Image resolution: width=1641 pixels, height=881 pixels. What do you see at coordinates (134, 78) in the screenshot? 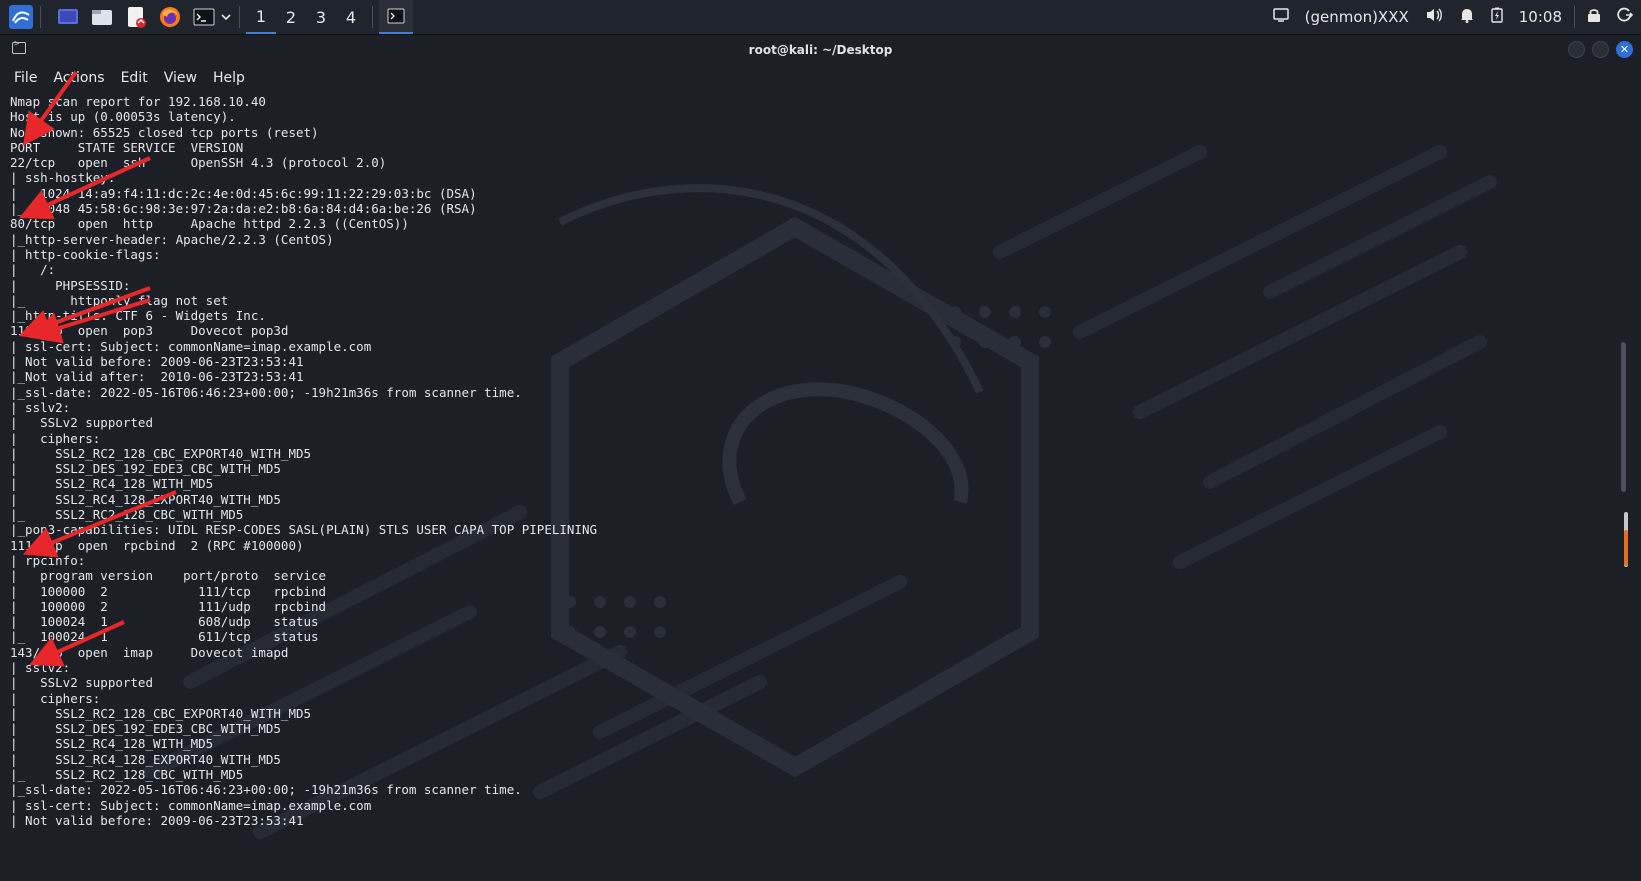
I see `menu-edit: Edit` at bounding box center [134, 78].